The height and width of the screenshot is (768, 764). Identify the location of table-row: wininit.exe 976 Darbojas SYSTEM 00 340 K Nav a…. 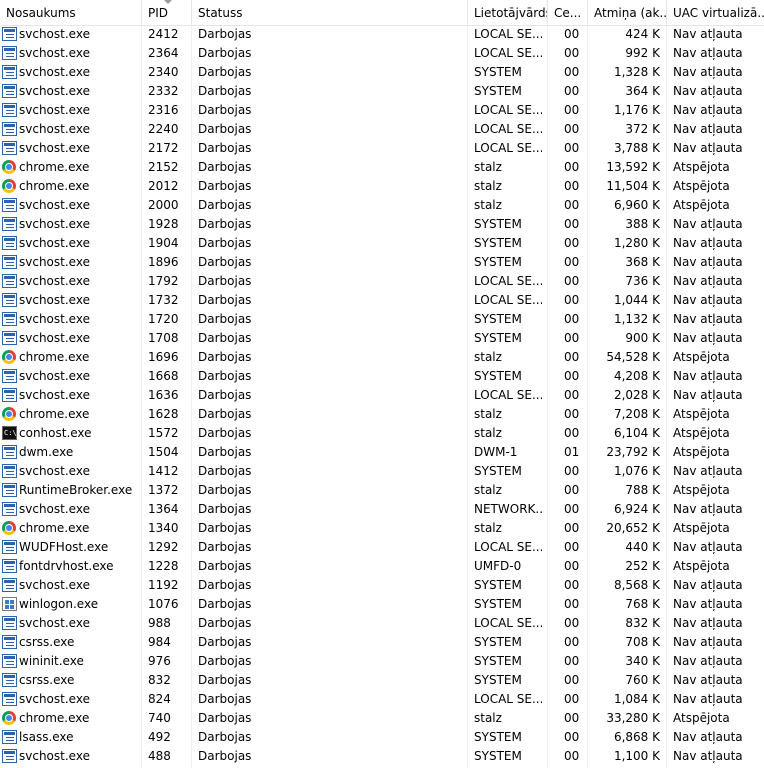
(382, 661).